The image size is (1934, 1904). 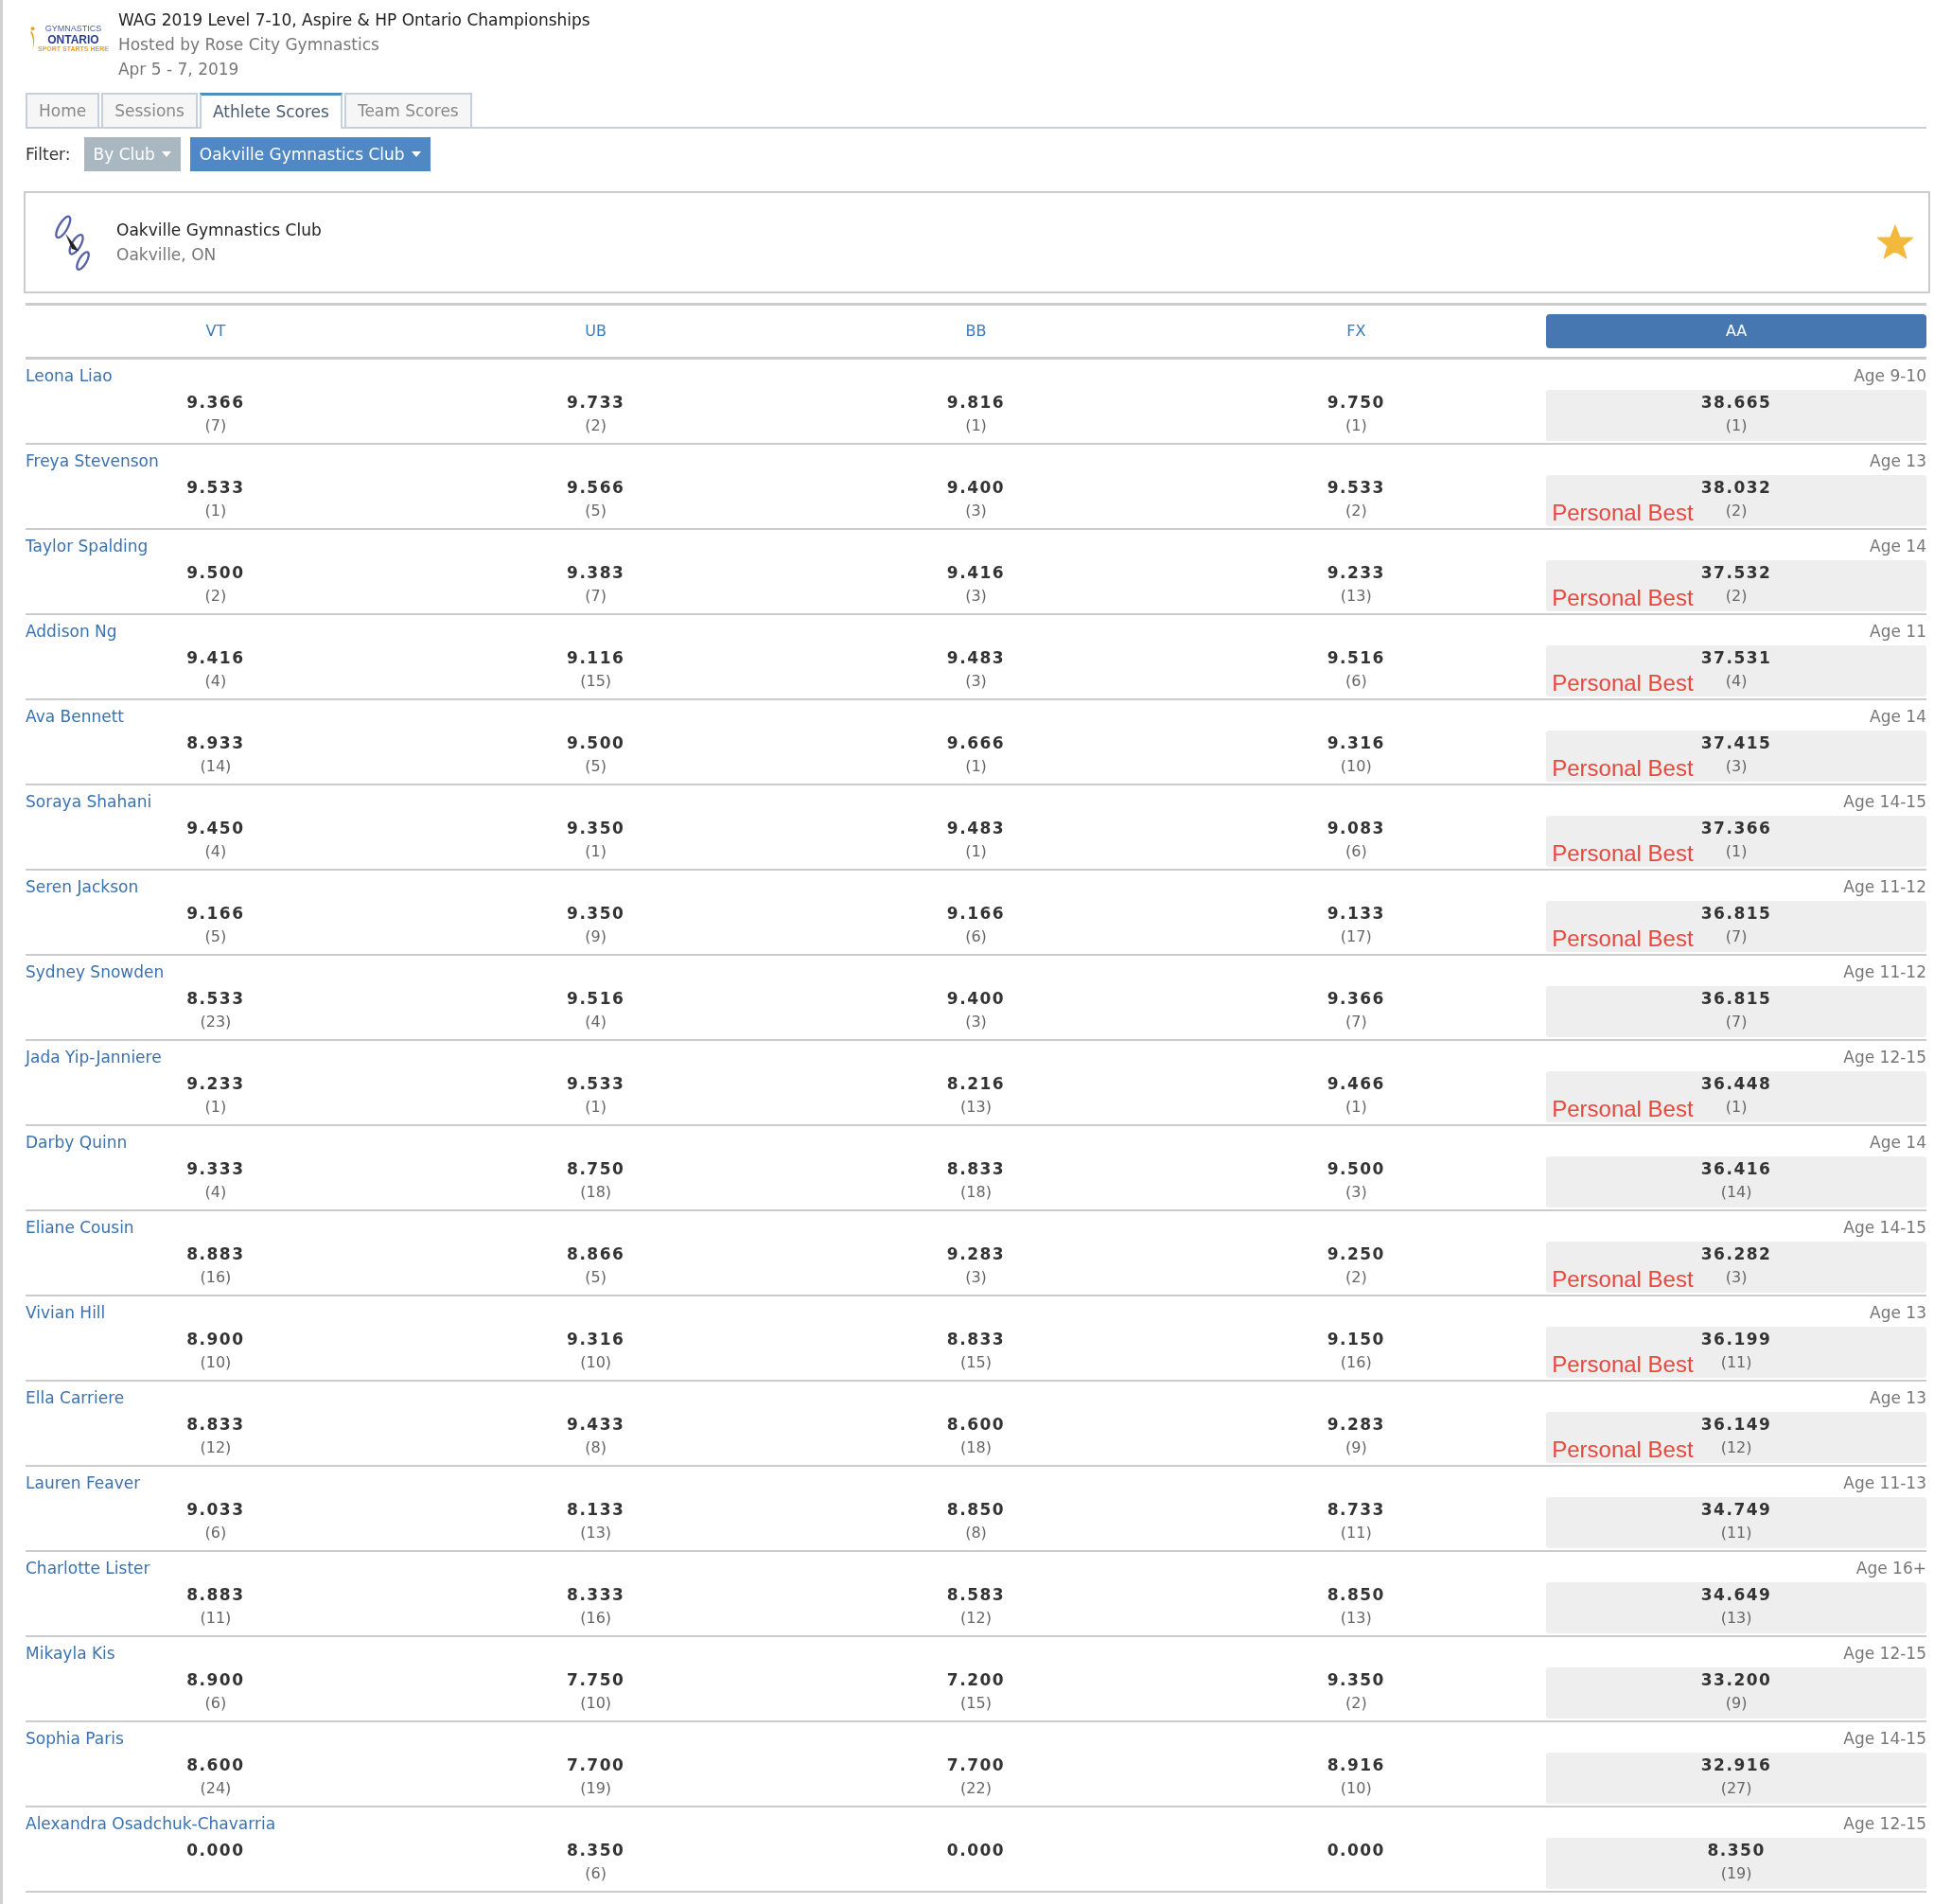 What do you see at coordinates (75, 1397) in the screenshot?
I see `athlete-name-link: Ella Carriere` at bounding box center [75, 1397].